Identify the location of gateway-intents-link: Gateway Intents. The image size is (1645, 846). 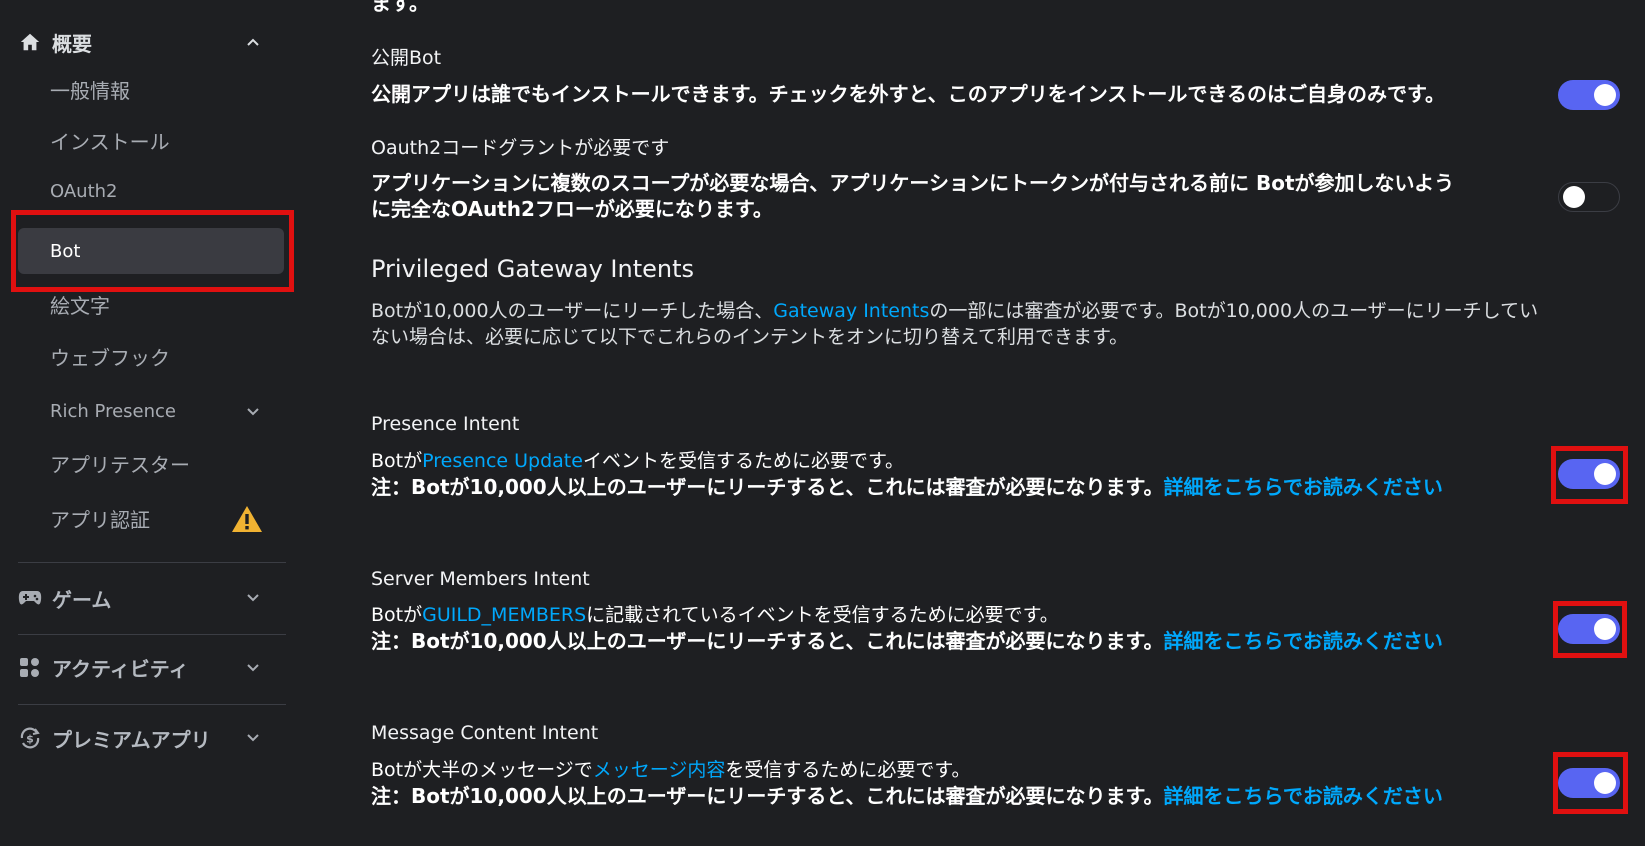
(851, 311).